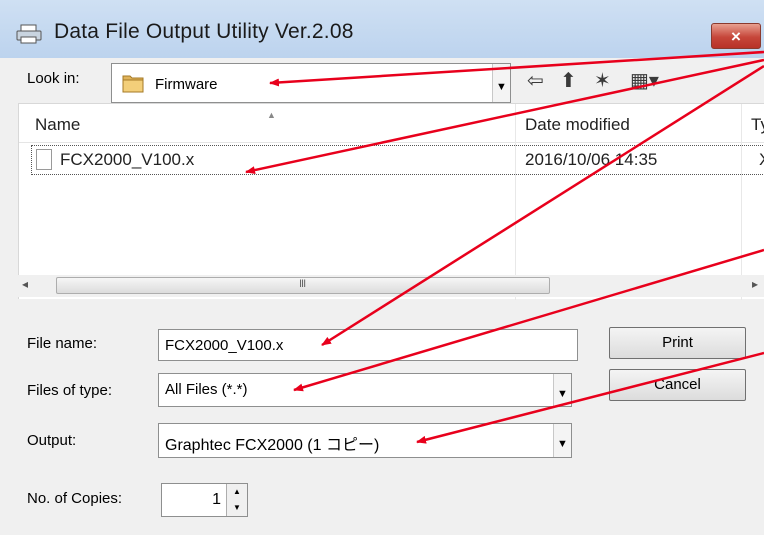  I want to click on file-icon, so click(44, 159).